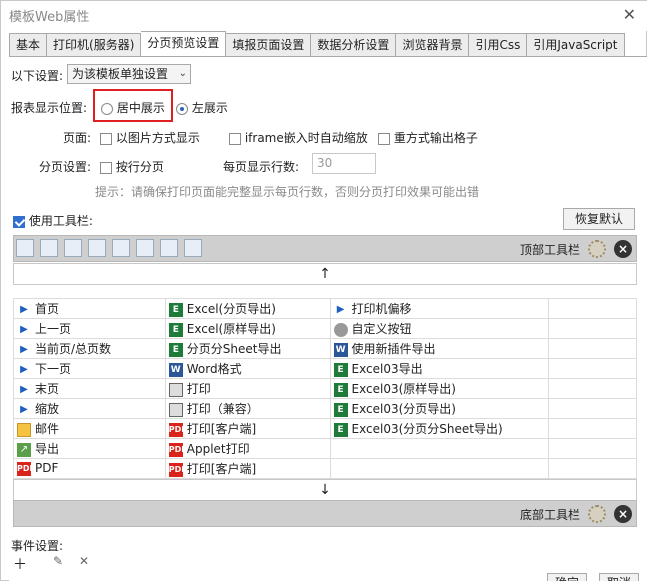 The width and height of the screenshot is (647, 581). Describe the element at coordinates (53, 329) in the screenshot. I see `item-label: 上一页` at that location.